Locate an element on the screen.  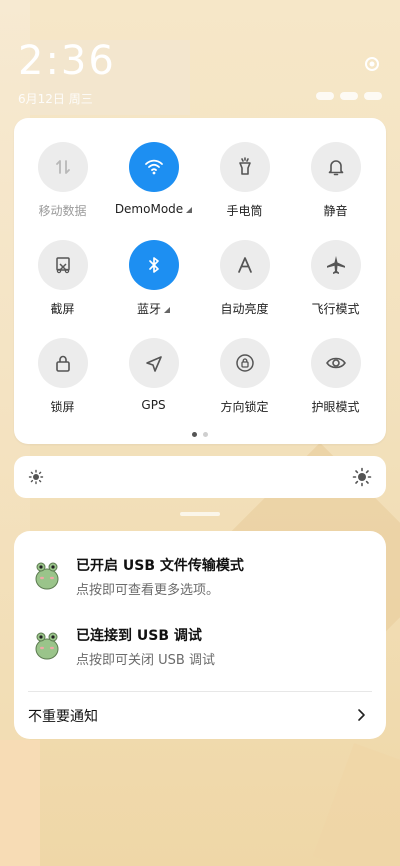
tile-rotation-lock: 方向锁定 is located at coordinates (244, 376).